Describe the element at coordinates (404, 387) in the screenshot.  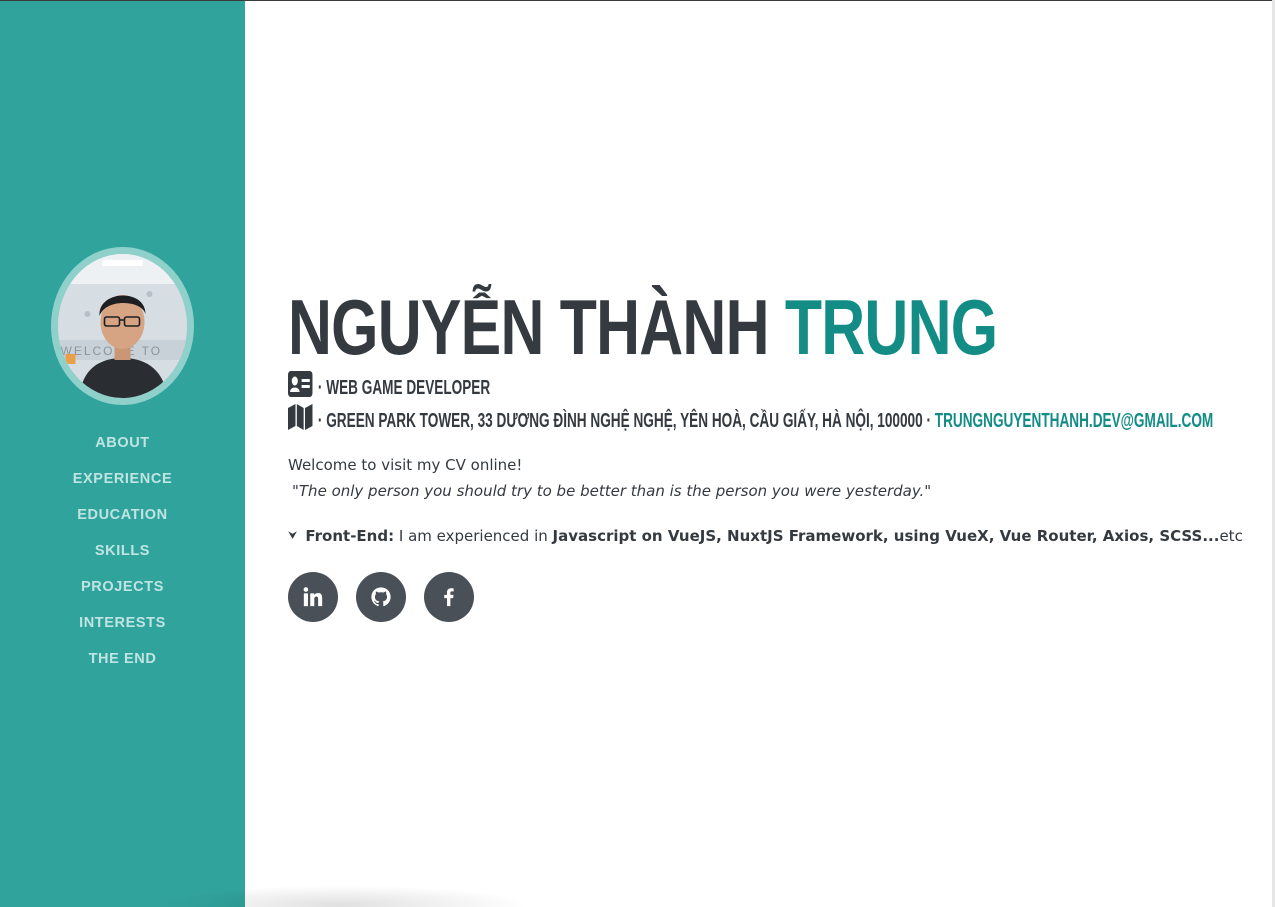
I see `role-text: · WEB GAME DEVELOPER` at that location.